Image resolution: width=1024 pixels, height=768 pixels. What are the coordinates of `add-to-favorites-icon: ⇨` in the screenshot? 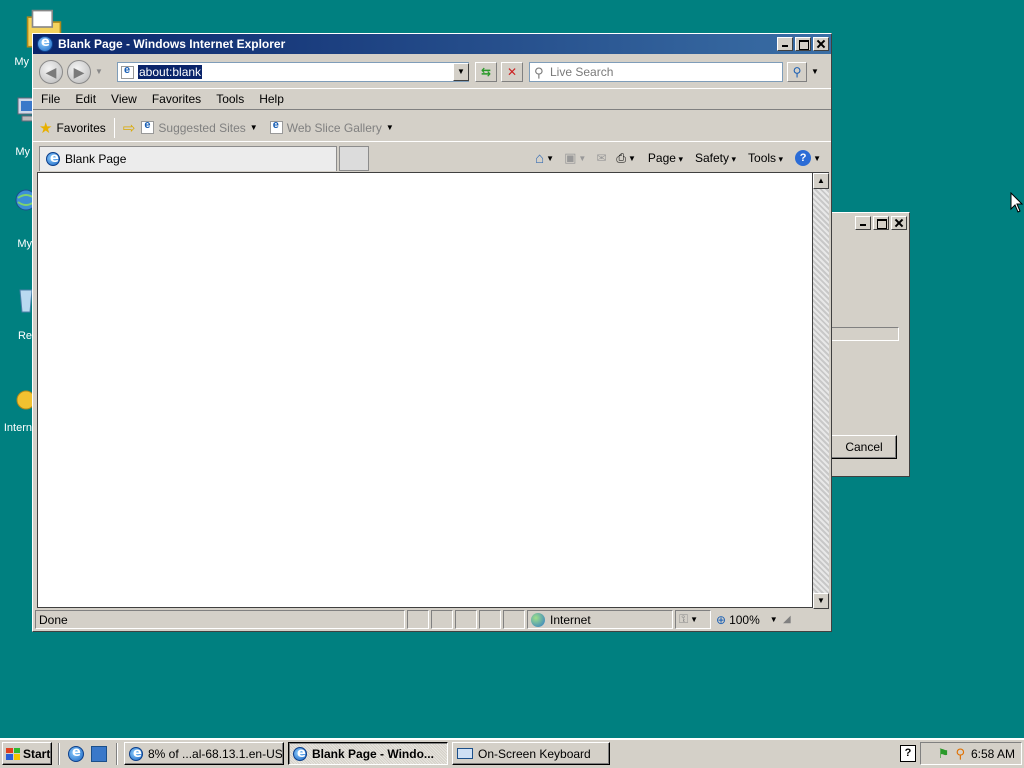 It's located at (129, 128).